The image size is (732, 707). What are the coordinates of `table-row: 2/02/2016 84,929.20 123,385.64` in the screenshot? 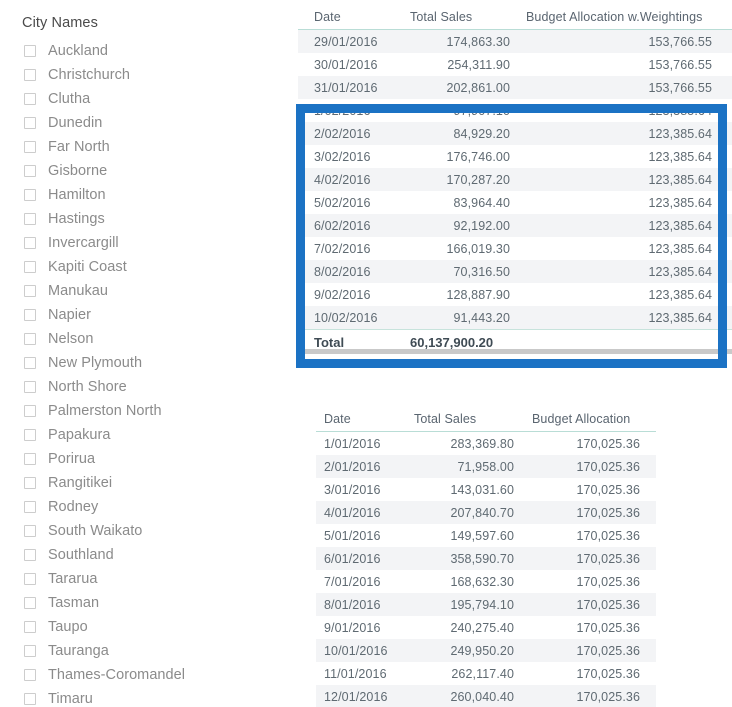 It's located at (515, 133).